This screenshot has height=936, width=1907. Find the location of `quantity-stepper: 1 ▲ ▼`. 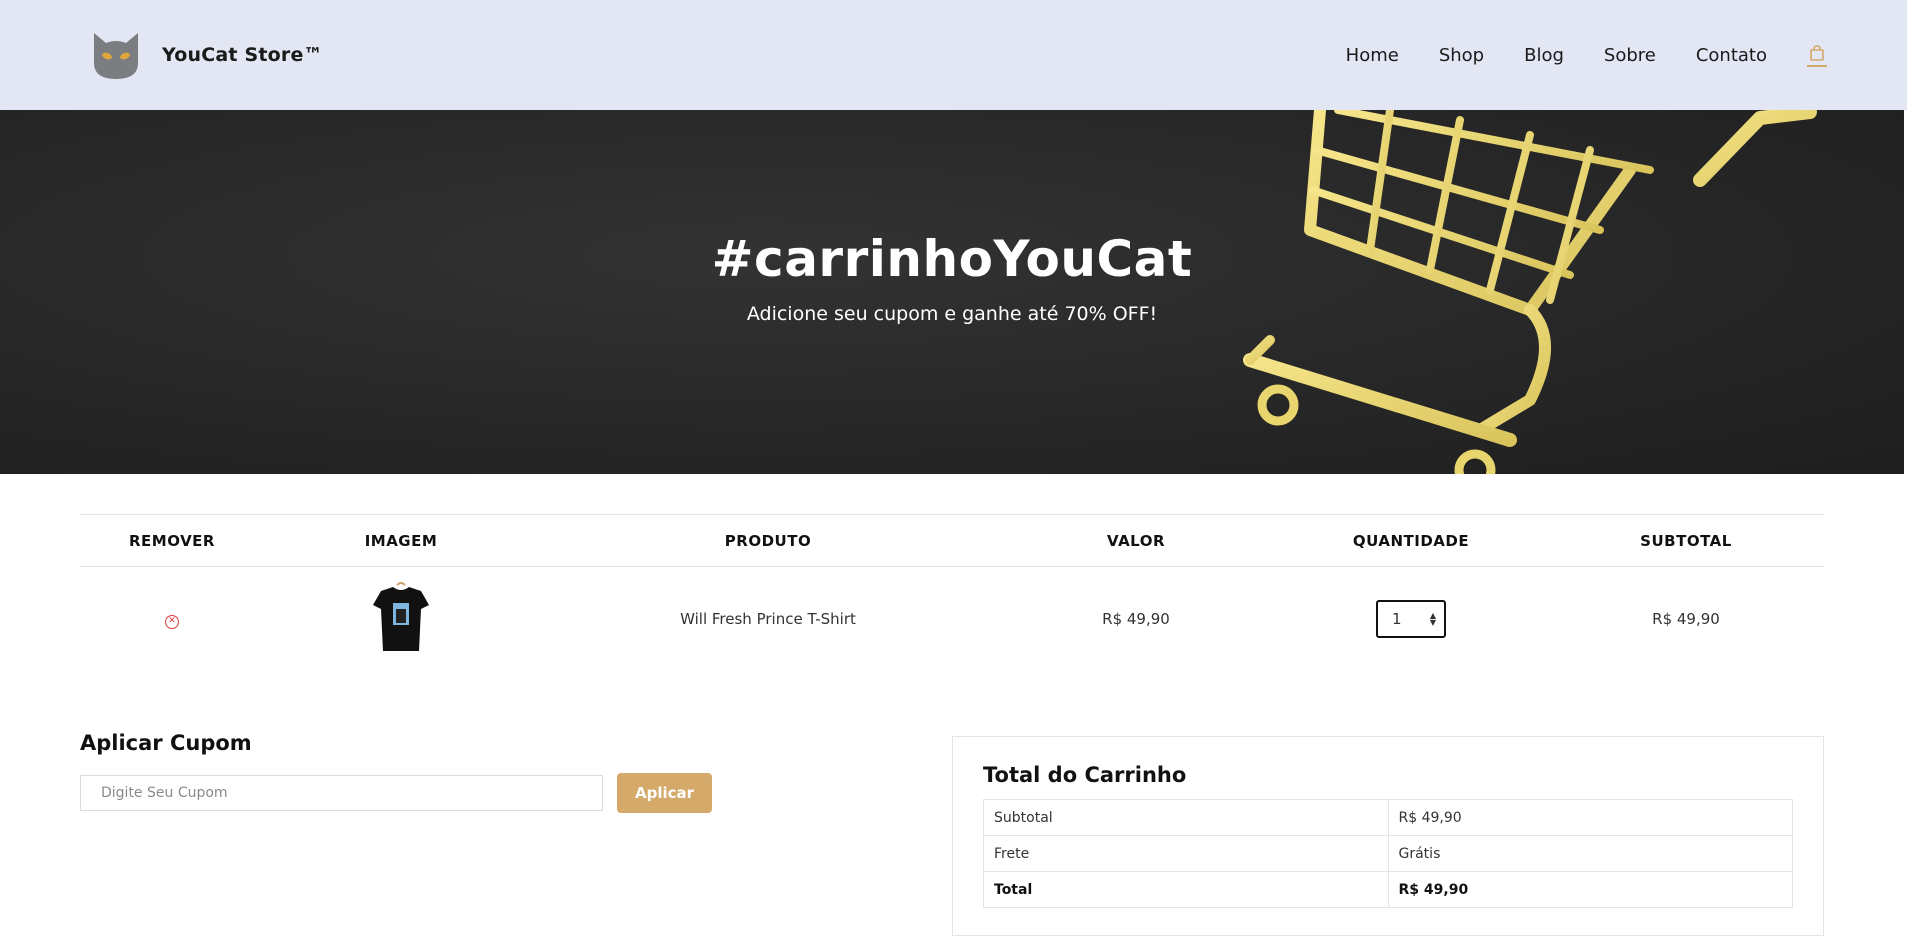

quantity-stepper: 1 ▲ ▼ is located at coordinates (1411, 618).